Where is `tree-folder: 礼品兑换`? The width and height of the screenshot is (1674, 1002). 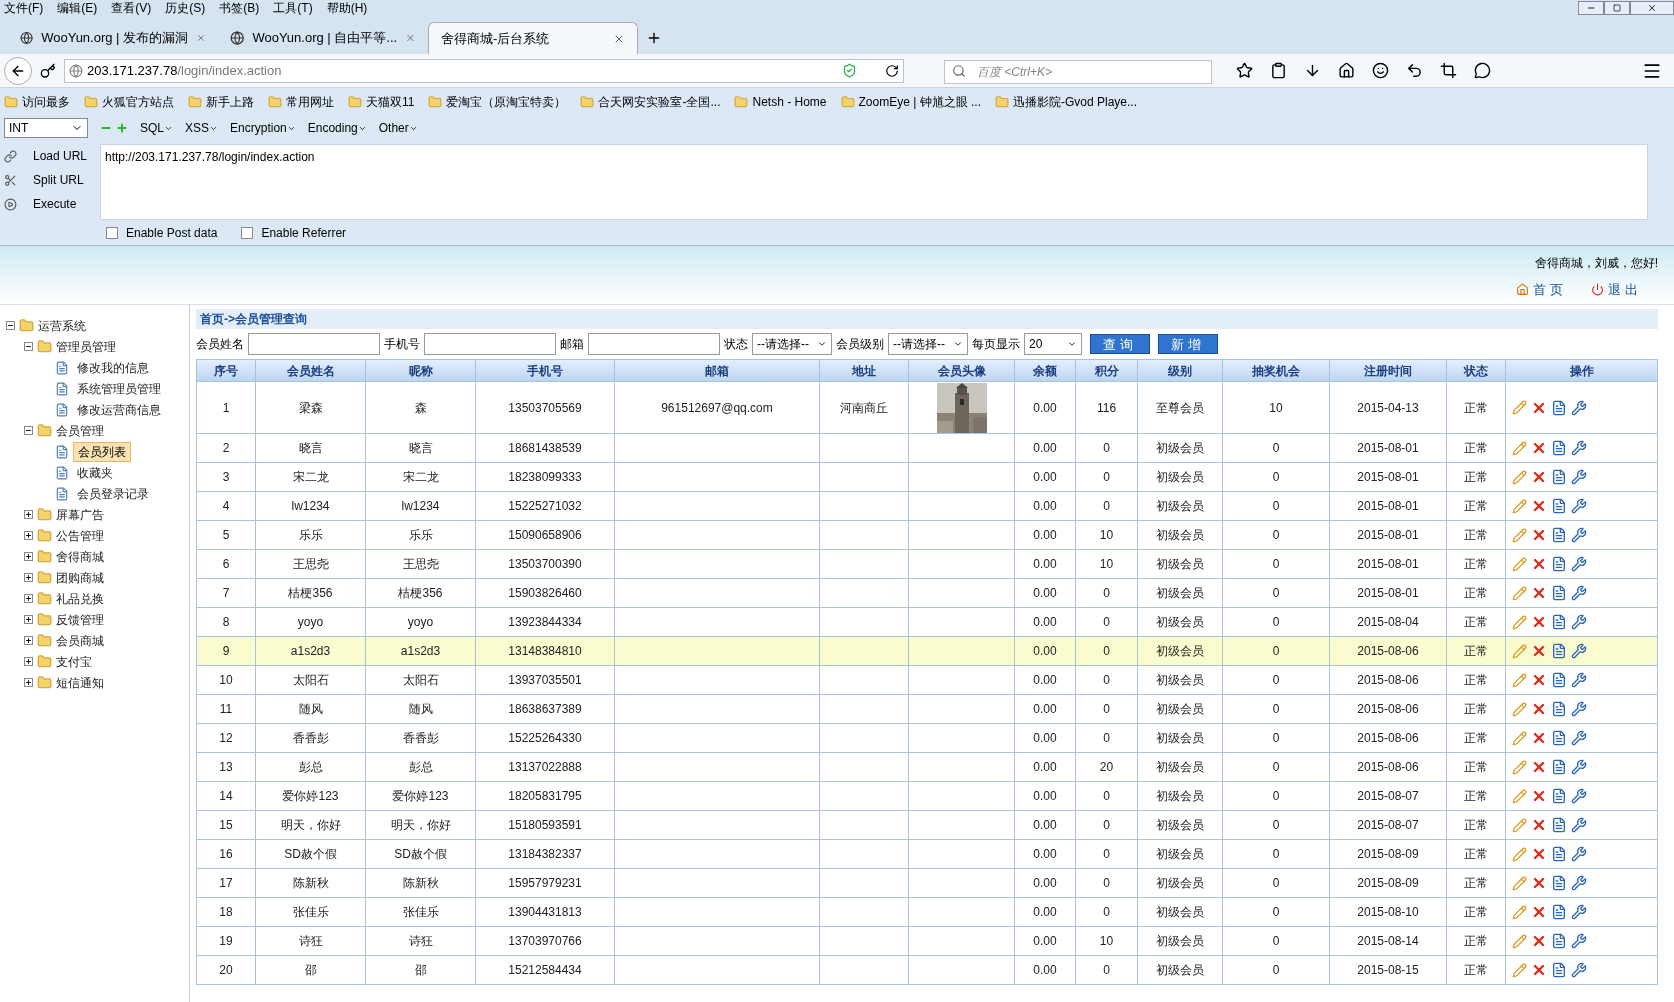 tree-folder: 礼品兑换 is located at coordinates (80, 598).